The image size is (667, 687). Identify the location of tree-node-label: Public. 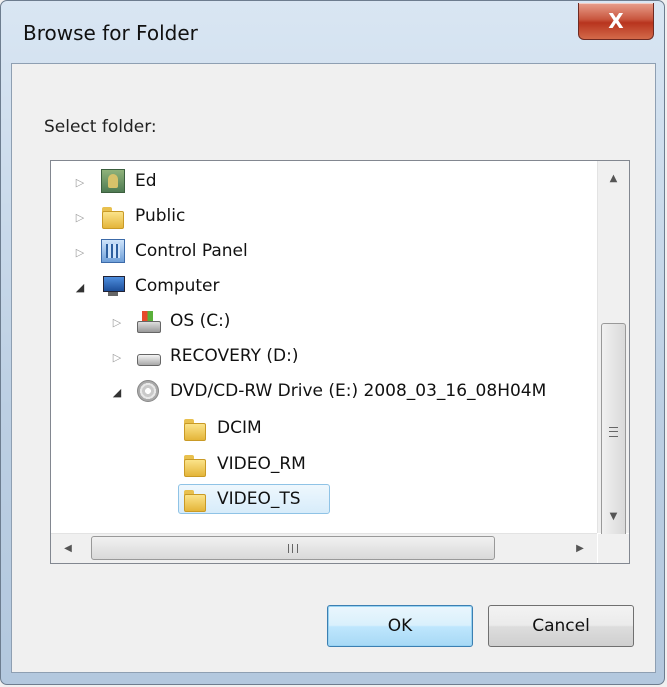
(160, 216).